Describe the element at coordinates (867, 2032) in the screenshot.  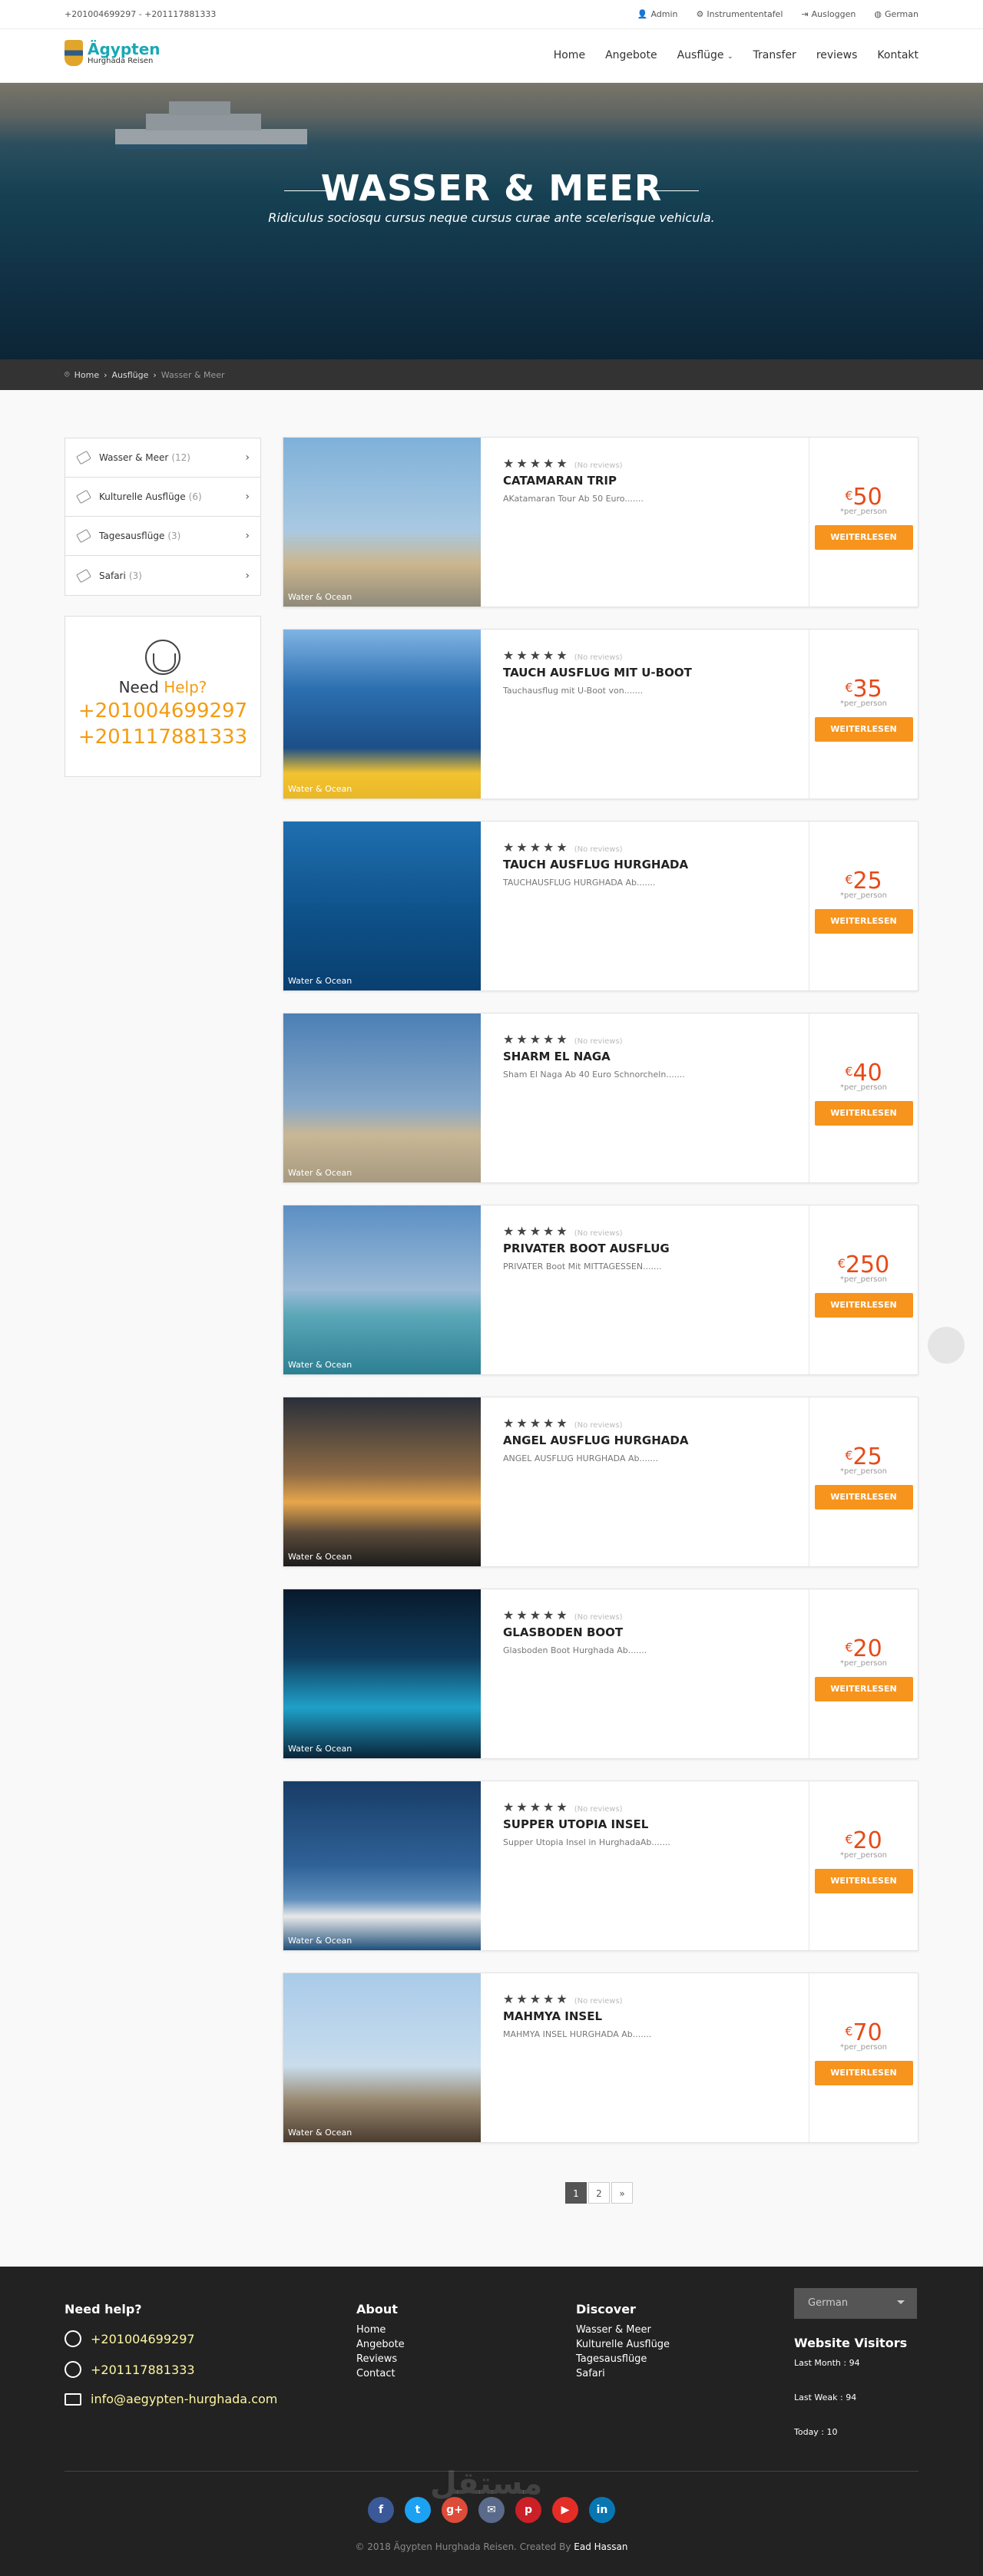
I see `price-value: 70` at that location.